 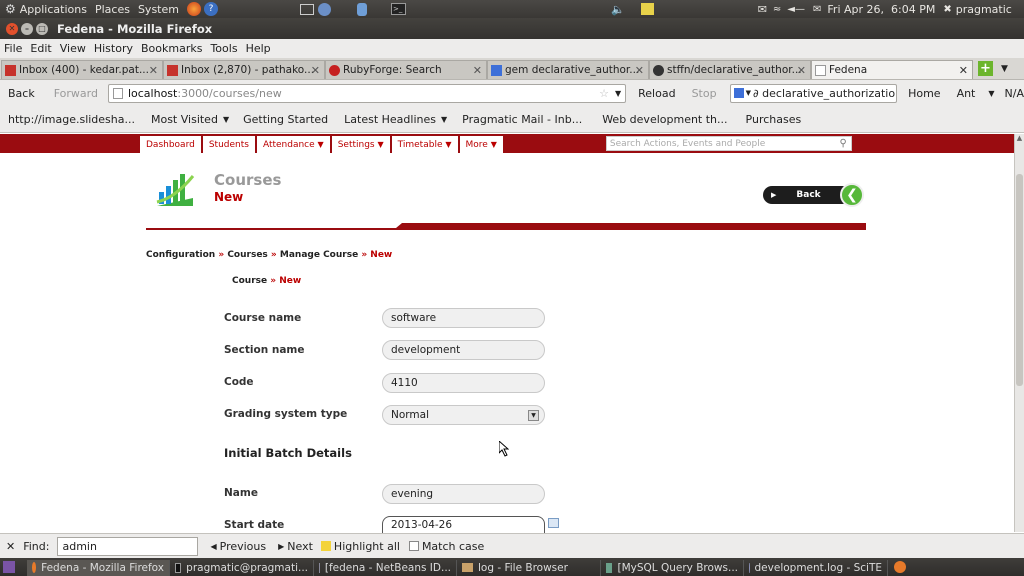 What do you see at coordinates (852, 195) in the screenshot?
I see `back-arrow-icon: ❮` at bounding box center [852, 195].